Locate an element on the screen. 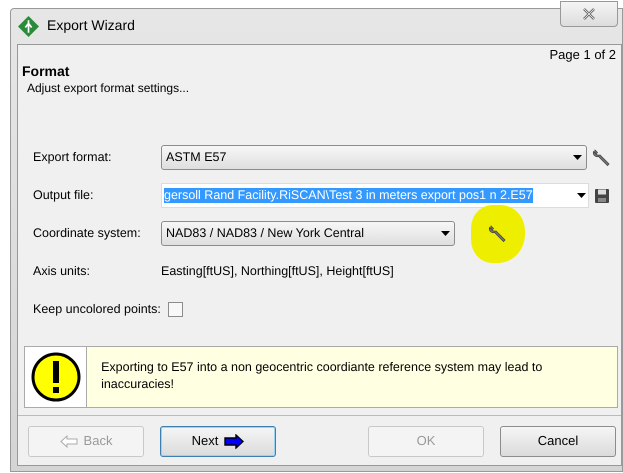  next-arrow-icon is located at coordinates (234, 441).